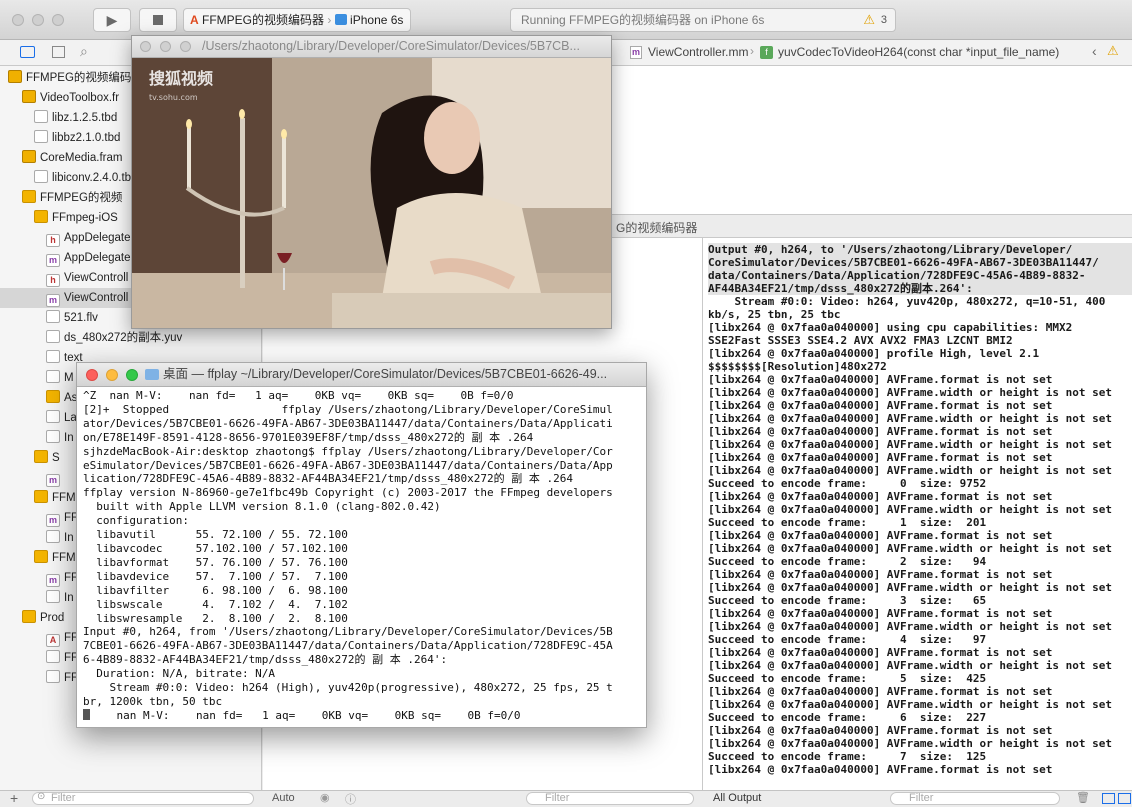 The height and width of the screenshot is (807, 1132). What do you see at coordinates (84, 51) in the screenshot?
I see `search-icon: ⌕` at bounding box center [84, 51].